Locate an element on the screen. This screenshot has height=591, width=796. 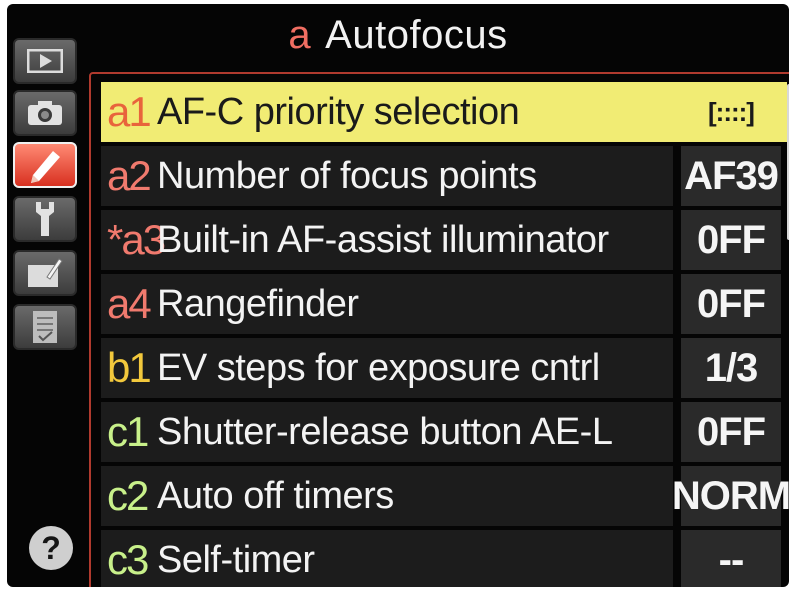
page-title: Autofocus is located at coordinates (416, 34).